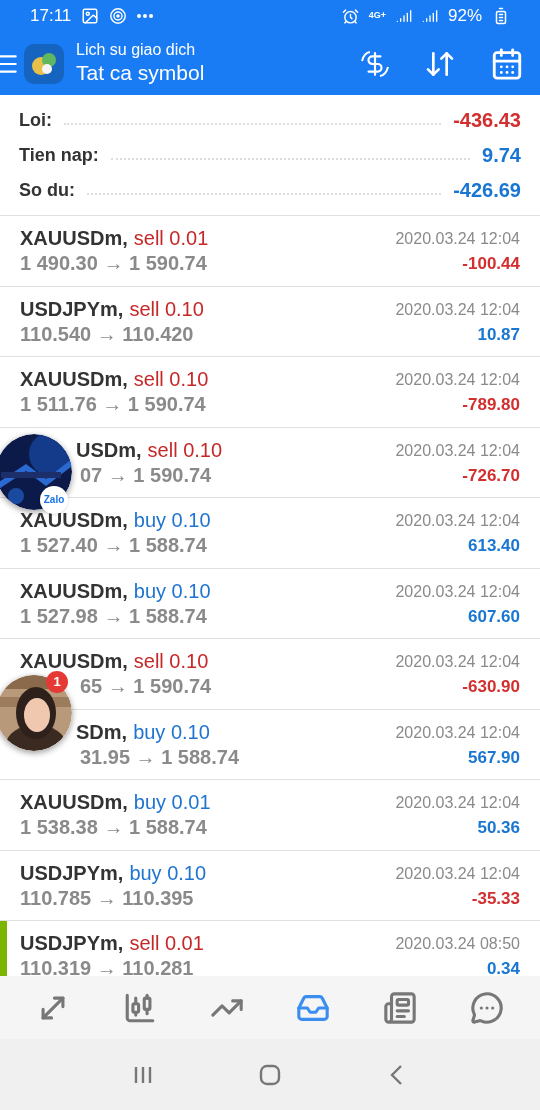  What do you see at coordinates (464, 16) in the screenshot?
I see `battery-percent: 92%` at bounding box center [464, 16].